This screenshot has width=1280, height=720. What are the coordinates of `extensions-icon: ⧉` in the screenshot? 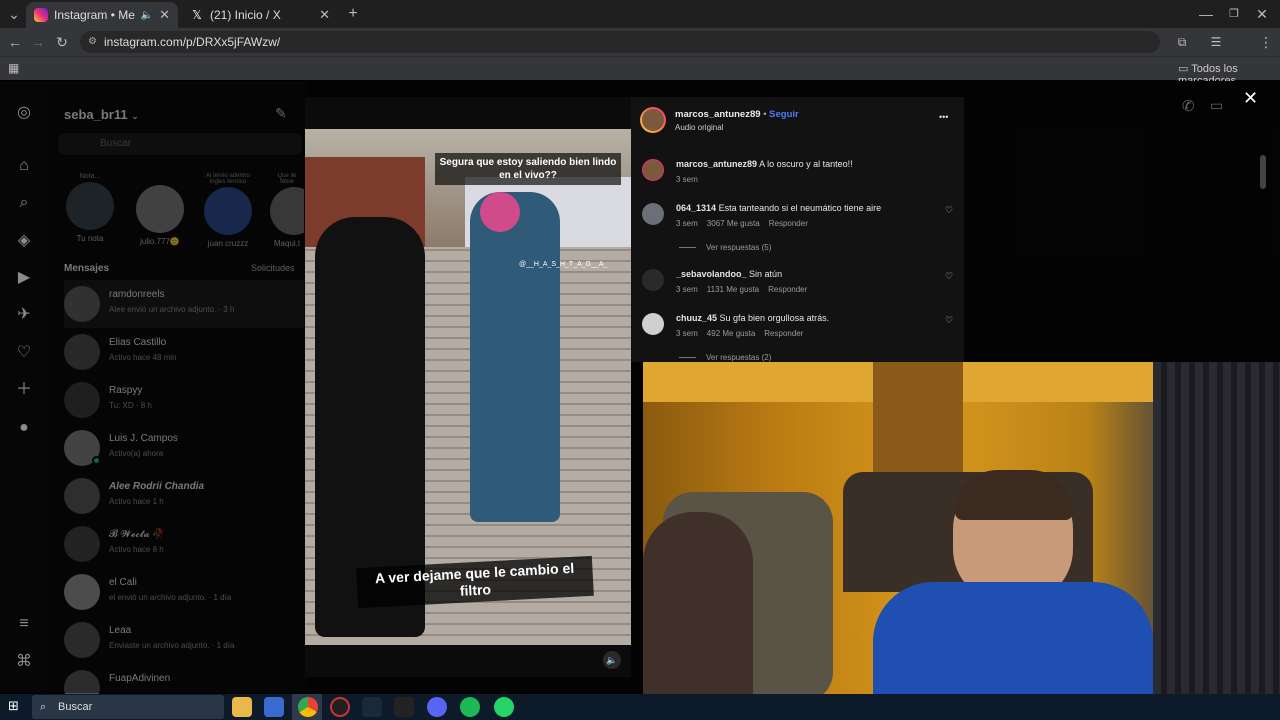 It's located at (1182, 42).